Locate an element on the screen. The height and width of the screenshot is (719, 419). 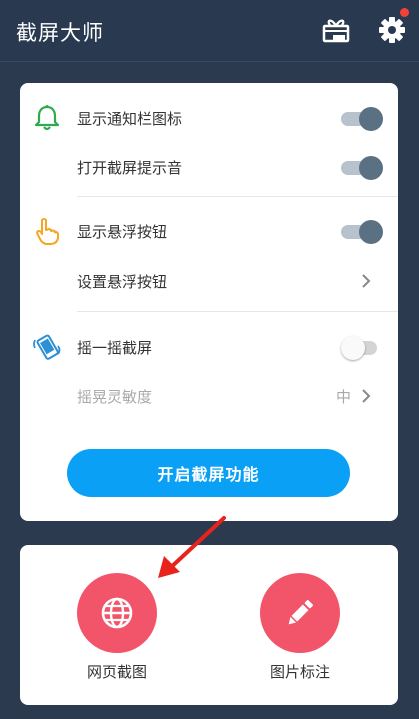
app-header: 截屏大师 is located at coordinates (209, 31).